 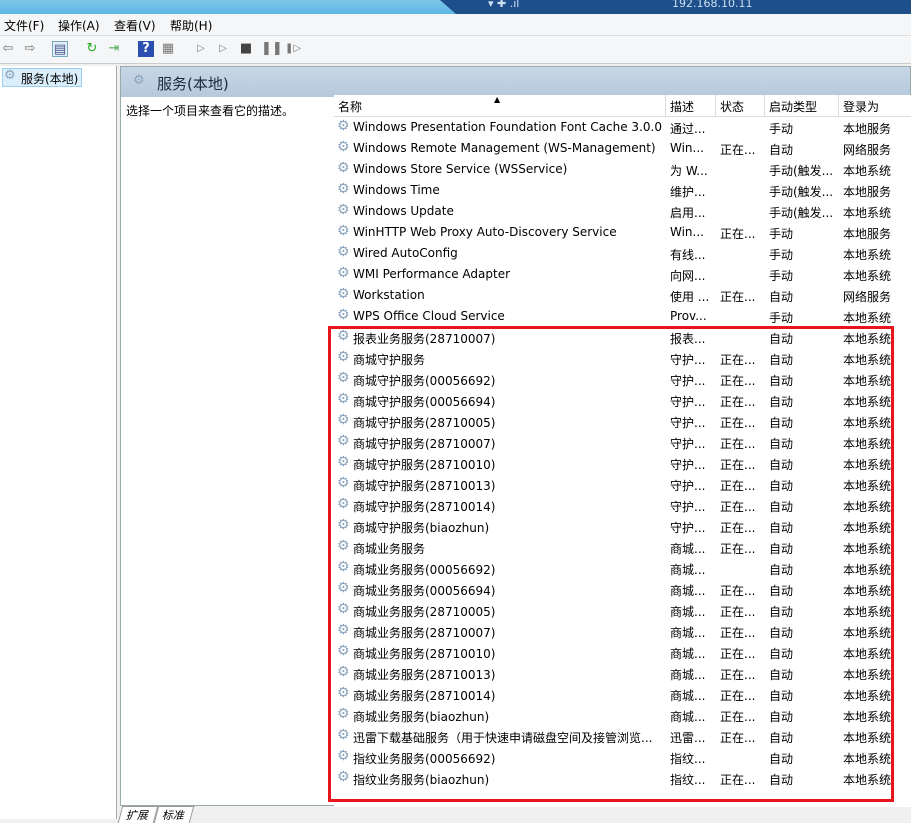 What do you see at coordinates (802, 106) in the screenshot?
I see `column-header-startup-type: 启动类型` at bounding box center [802, 106].